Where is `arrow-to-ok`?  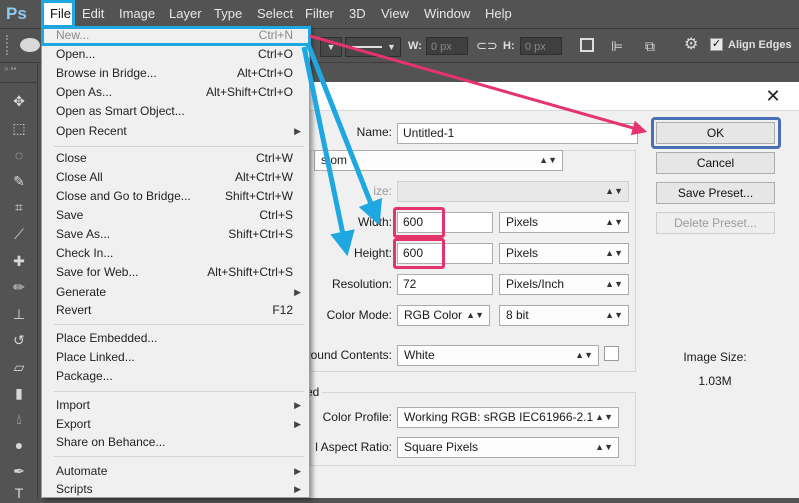 arrow-to-ok is located at coordinates (478, 85).